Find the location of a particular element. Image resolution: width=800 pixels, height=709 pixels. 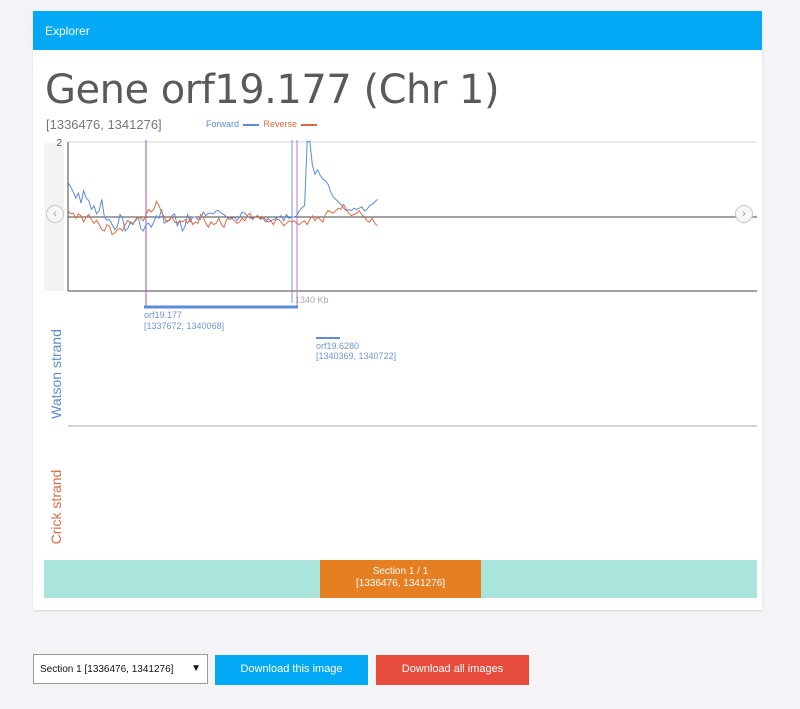

feature-range-orf19-177: [1337672, 1340068] is located at coordinates (184, 326).